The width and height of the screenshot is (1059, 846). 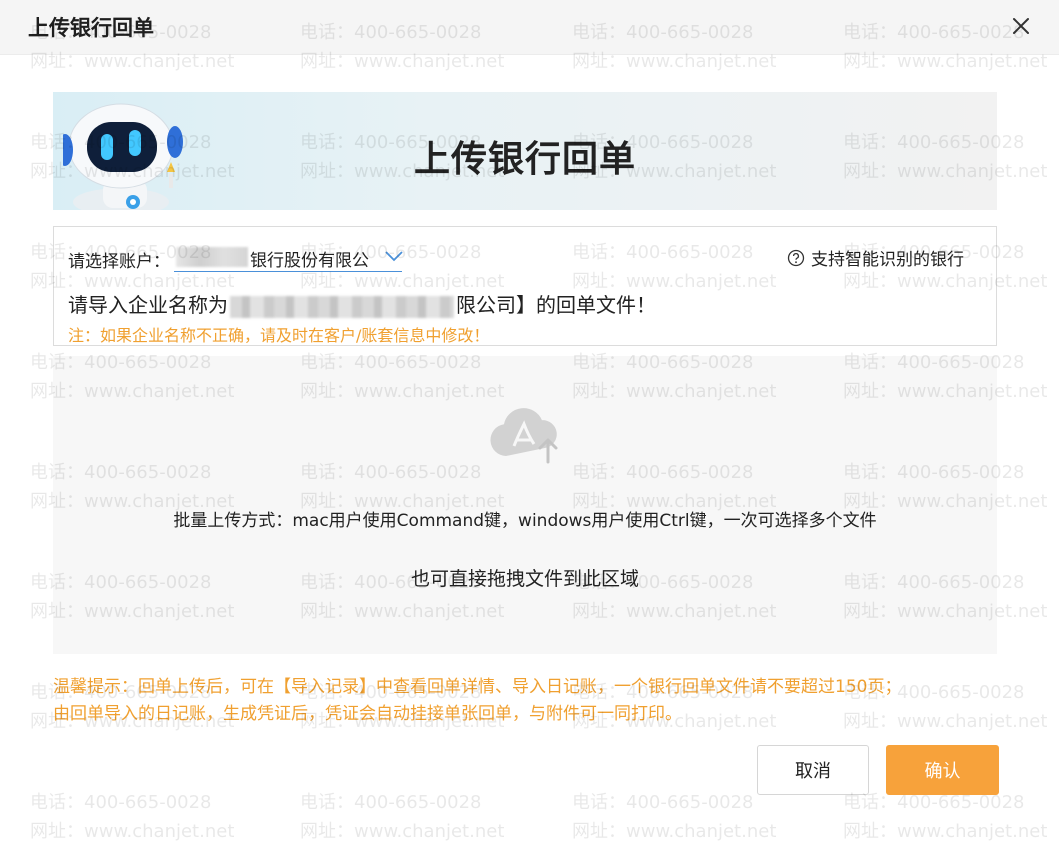 I want to click on watermark-text: 电话：400-665-0028网址：www.chanjet.net, so click(x=945, y=817).